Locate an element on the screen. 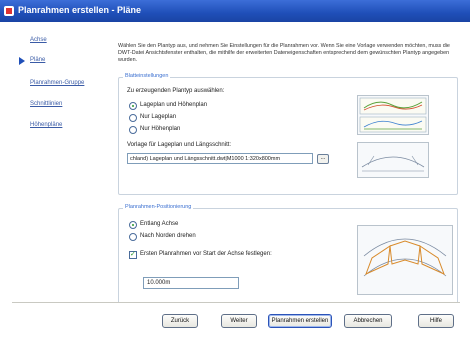 The width and height of the screenshot is (470, 342). positioning-preview is located at coordinates (405, 260).